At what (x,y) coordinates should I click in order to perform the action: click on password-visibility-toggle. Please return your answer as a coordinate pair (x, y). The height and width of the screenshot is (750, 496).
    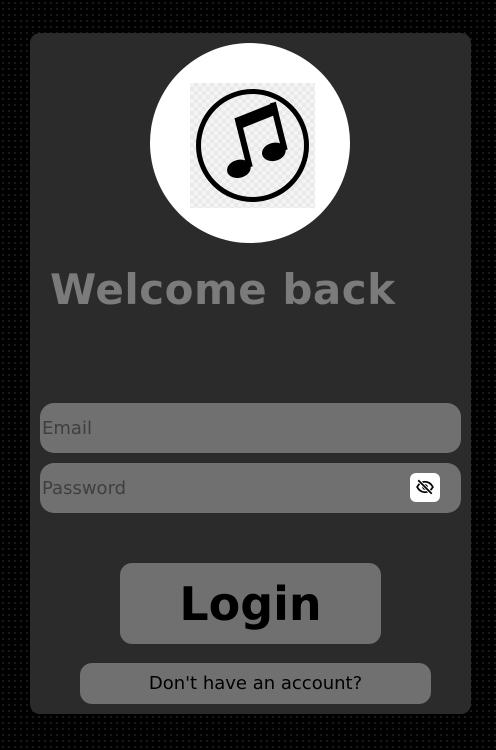
    Looking at the image, I should click on (425, 487).